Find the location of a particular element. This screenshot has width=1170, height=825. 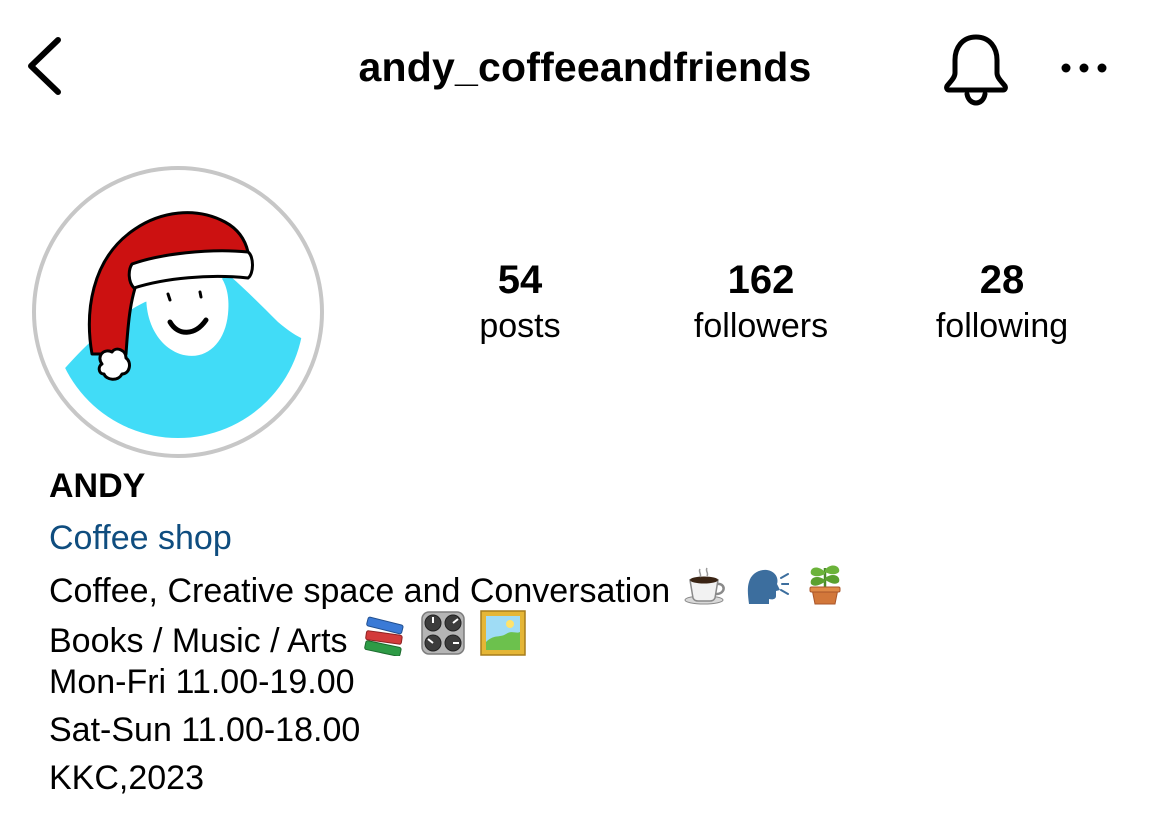

speaking-head-icon is located at coordinates (767, 592).